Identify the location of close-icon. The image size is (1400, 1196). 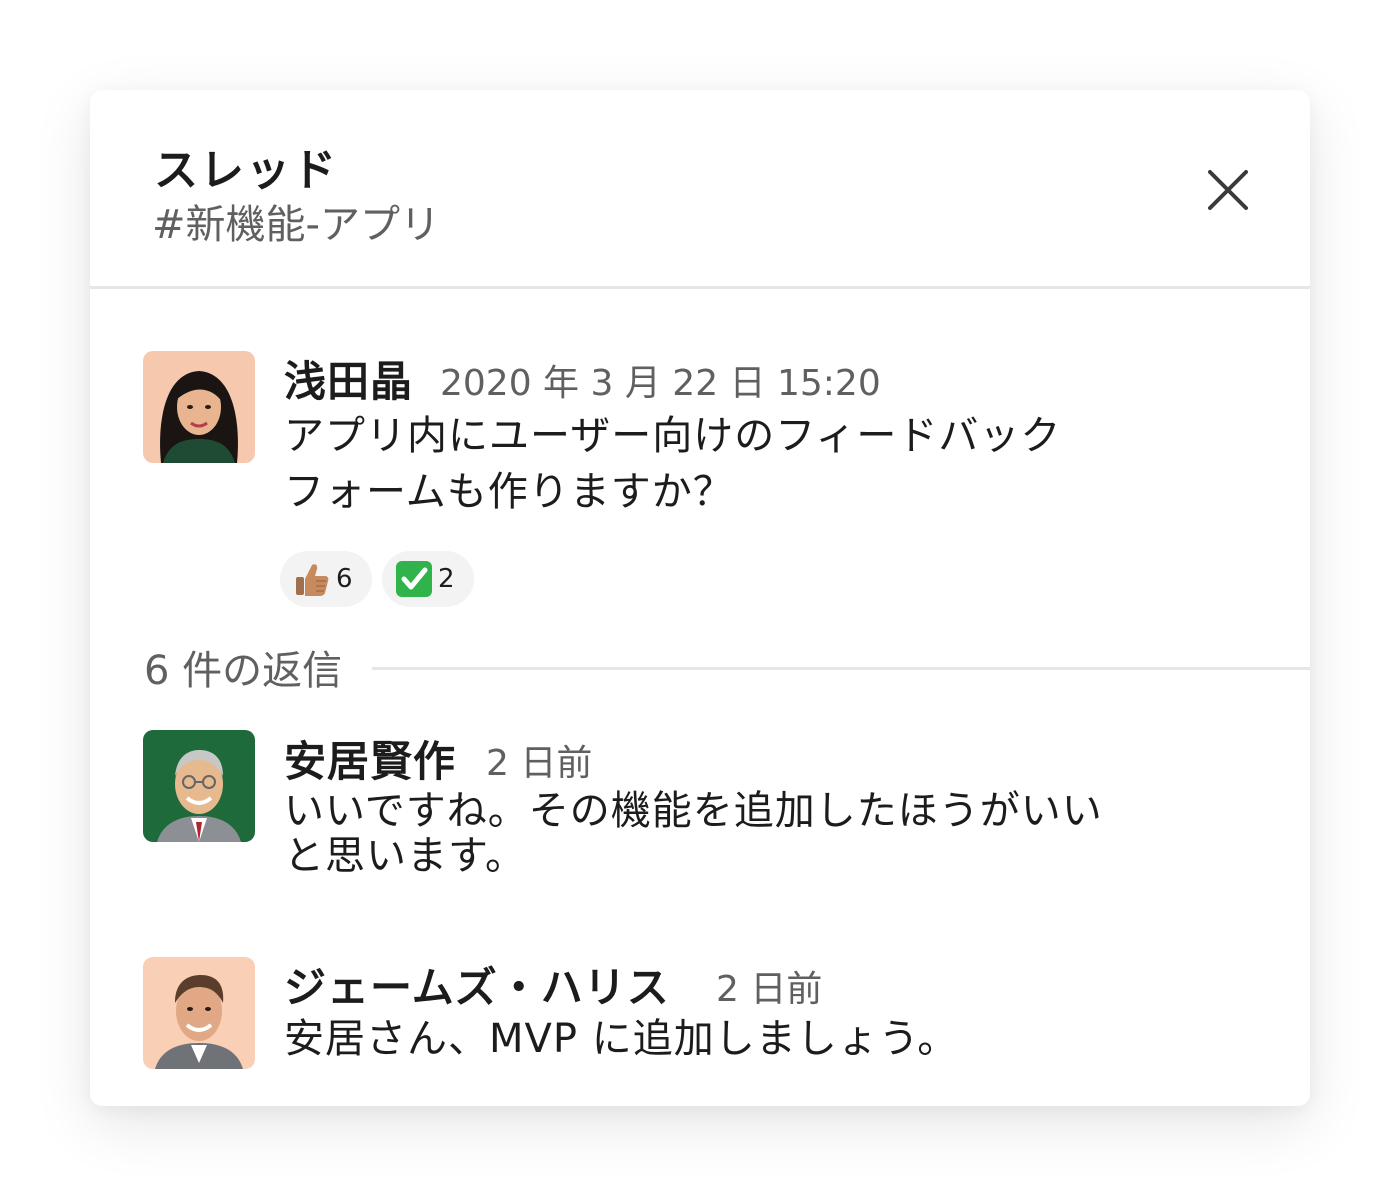
(1228, 190).